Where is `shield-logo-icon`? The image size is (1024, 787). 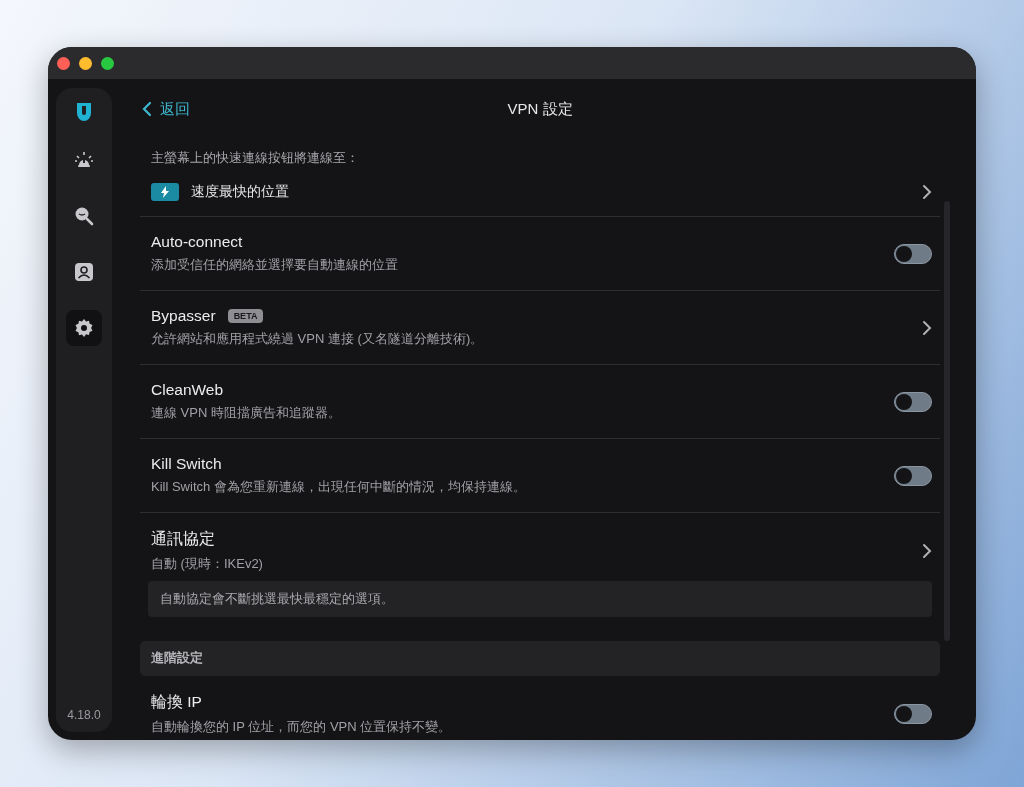
shield-logo-icon is located at coordinates (84, 112).